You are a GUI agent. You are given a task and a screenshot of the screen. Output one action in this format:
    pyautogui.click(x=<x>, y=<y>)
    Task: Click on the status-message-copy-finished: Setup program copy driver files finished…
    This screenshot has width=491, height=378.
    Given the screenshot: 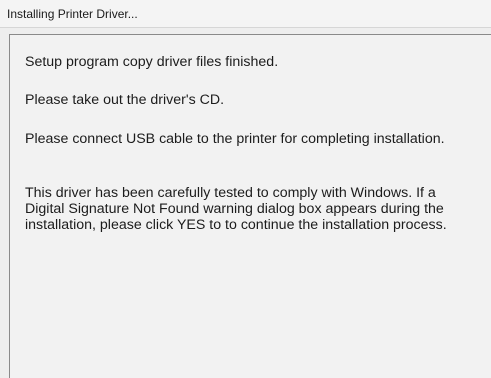 What is the action you would take?
    pyautogui.click(x=152, y=62)
    